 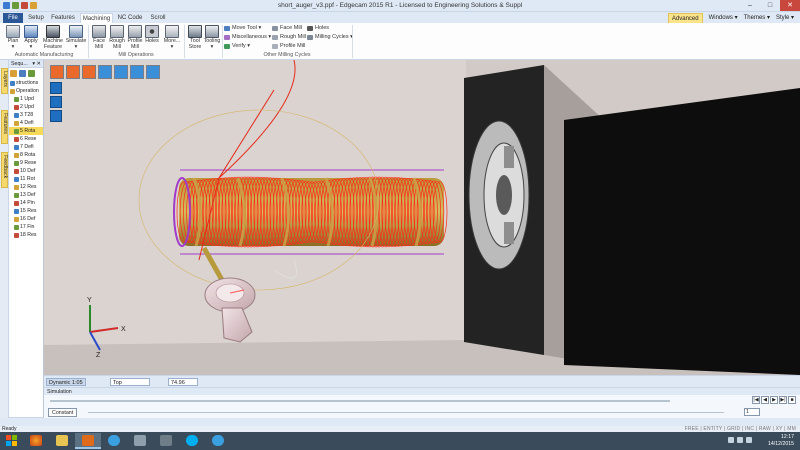 I want to click on zoom-window-icon, so click(x=137, y=72).